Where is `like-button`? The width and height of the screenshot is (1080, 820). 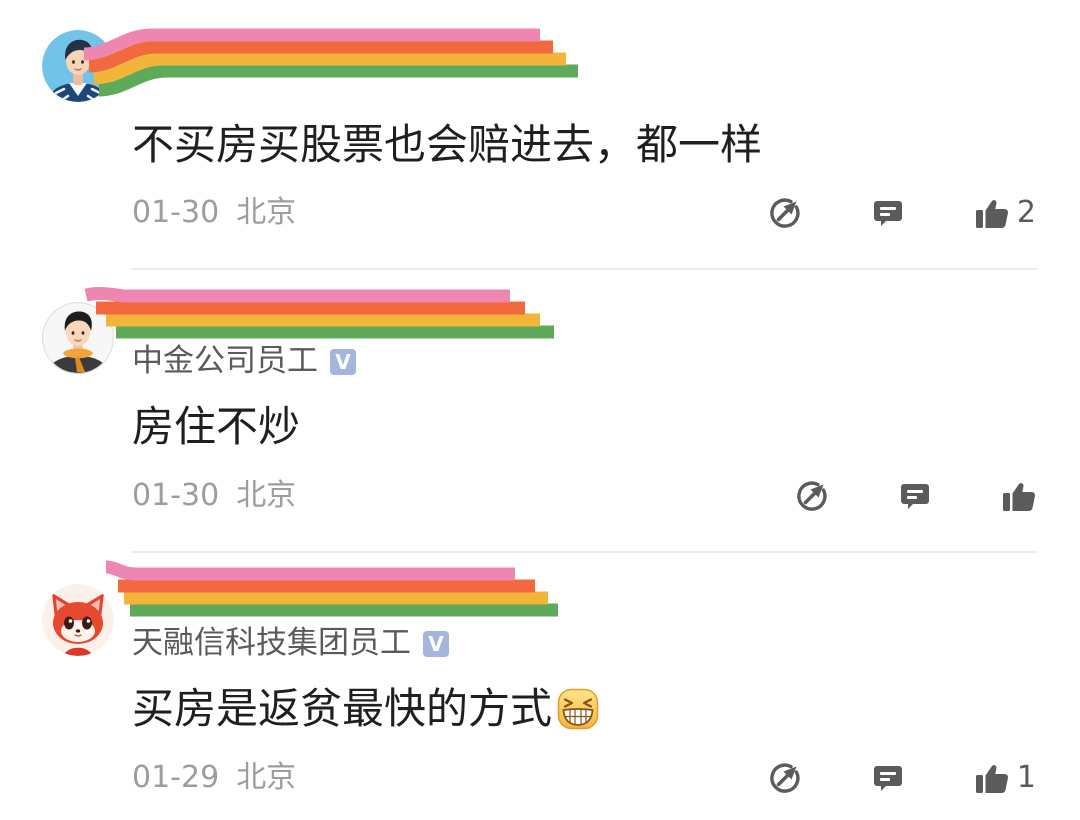 like-button is located at coordinates (1019, 496).